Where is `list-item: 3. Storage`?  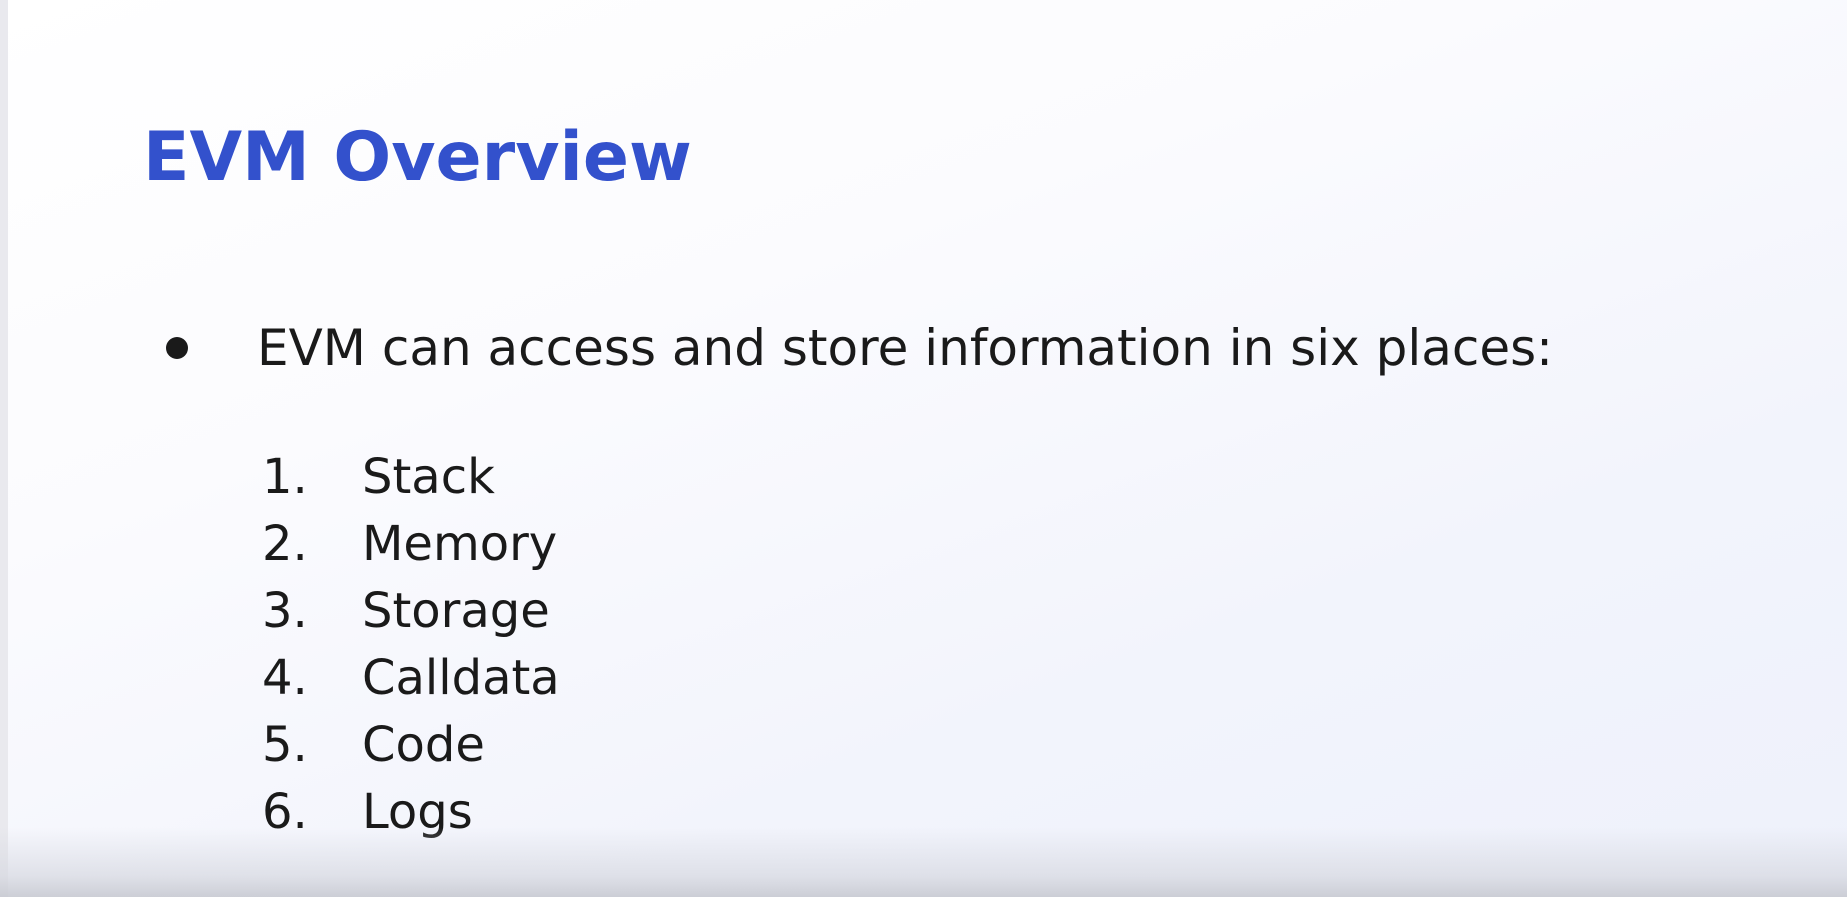 list-item: 3. Storage is located at coordinates (411, 611).